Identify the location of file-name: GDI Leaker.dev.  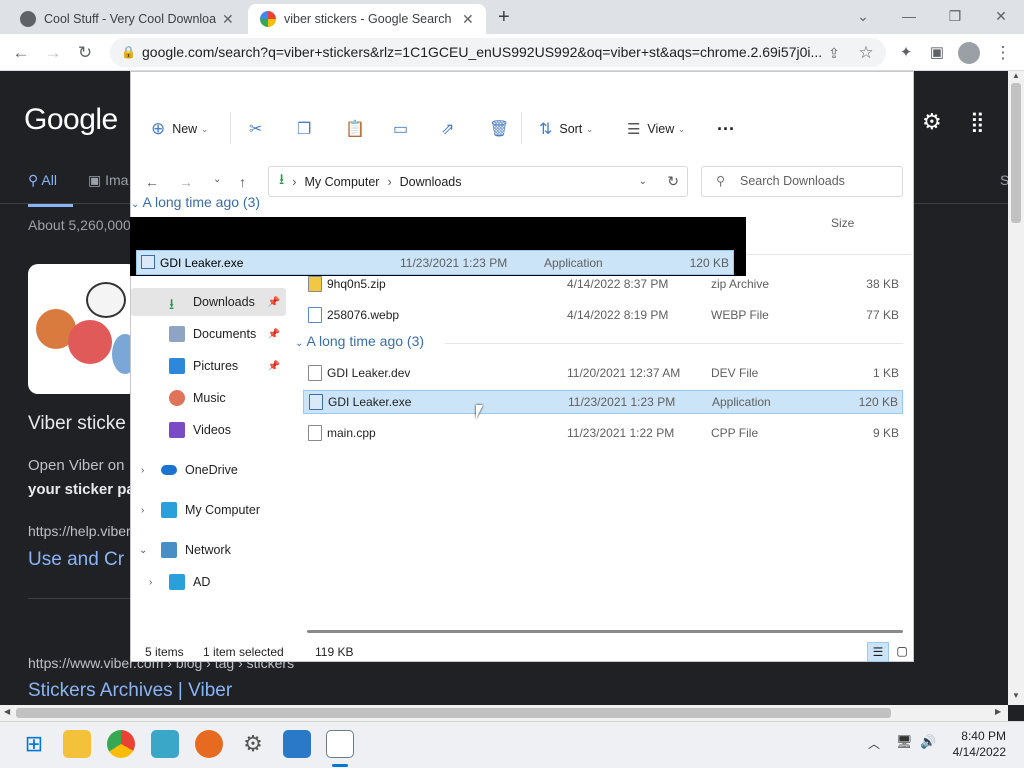
(369, 373).